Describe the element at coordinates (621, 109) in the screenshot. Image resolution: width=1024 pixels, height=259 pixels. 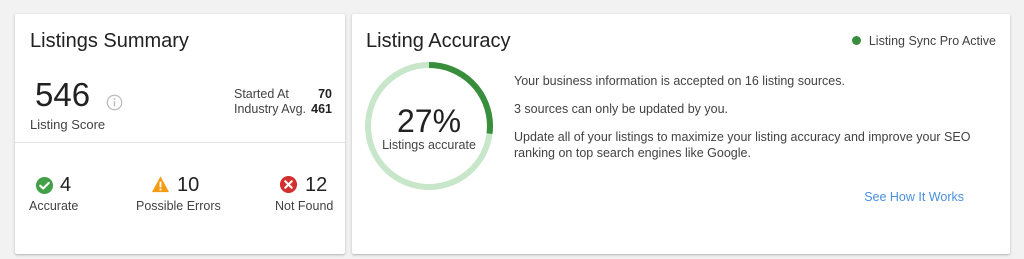
I see `sources-manual-text: 3 sources can only be updated by you.` at that location.